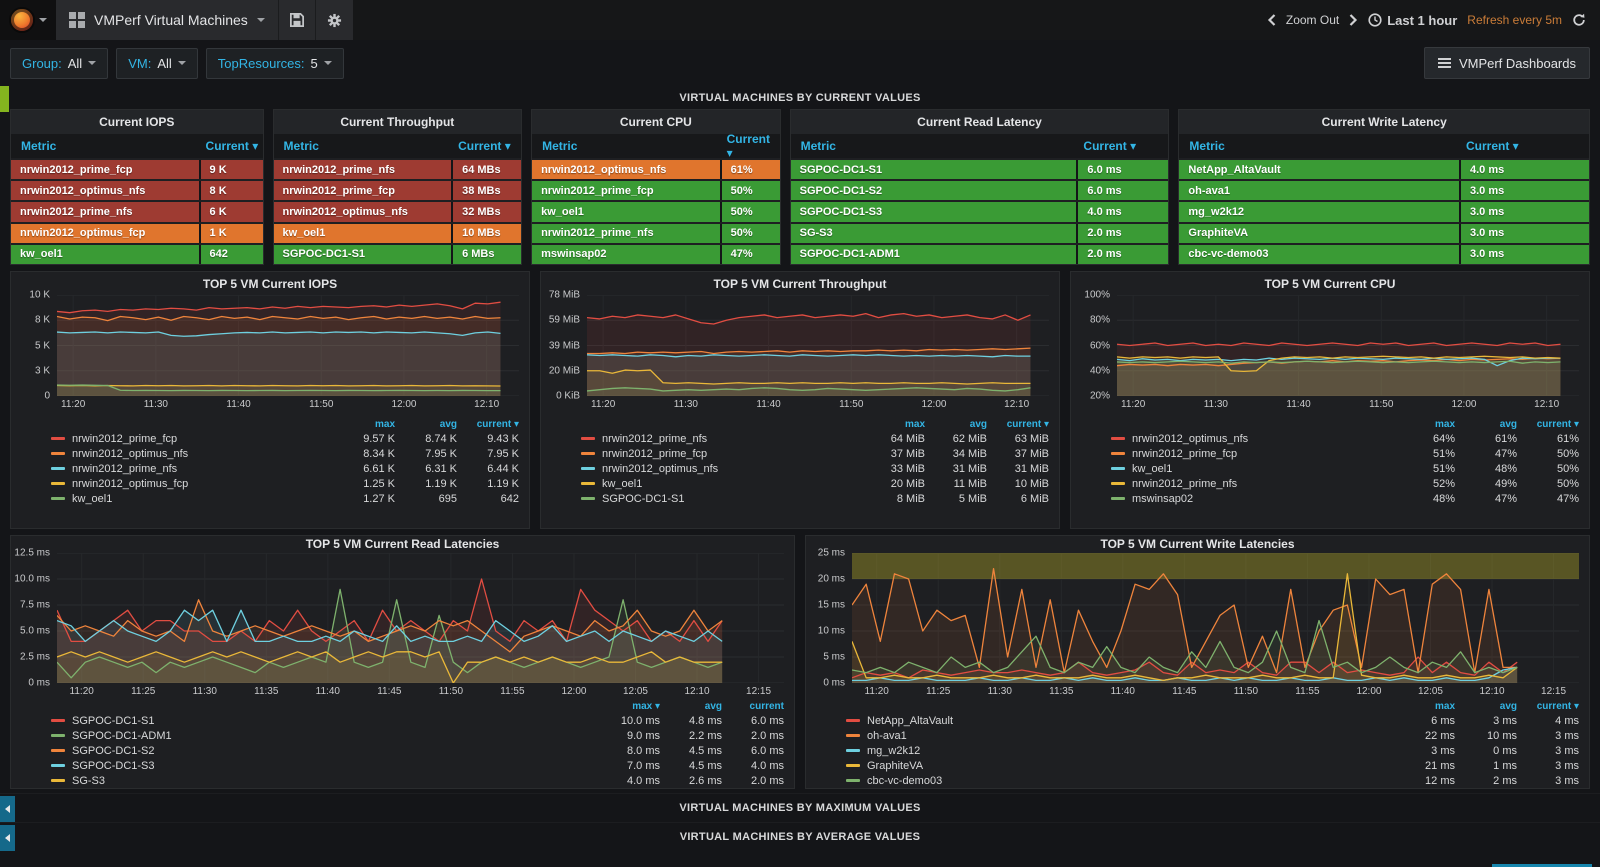 The height and width of the screenshot is (867, 1600). I want to click on table-row: nrwin2012_optimus_nfs 32 MBs, so click(397, 212).